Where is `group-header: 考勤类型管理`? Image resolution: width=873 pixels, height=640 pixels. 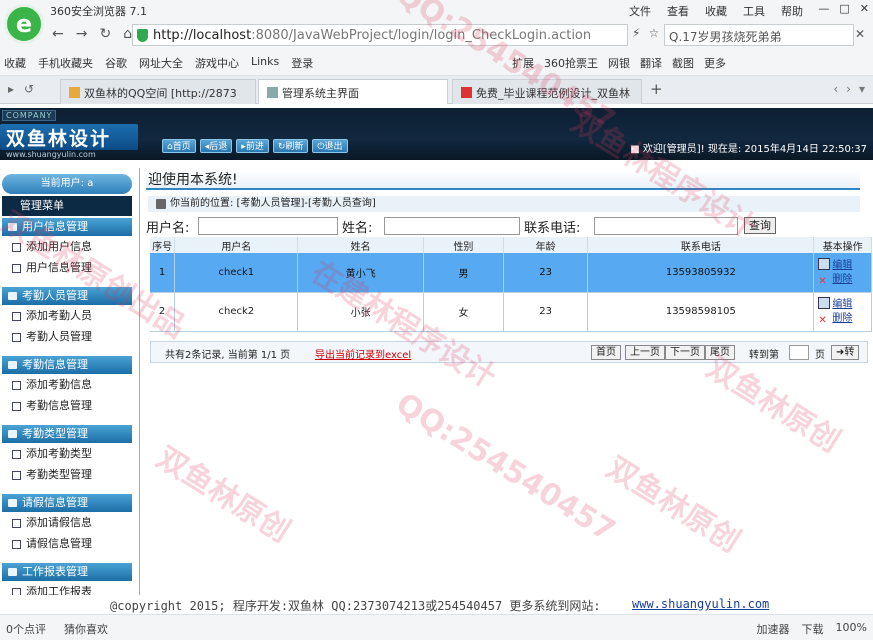 group-header: 考勤类型管理 is located at coordinates (67, 434).